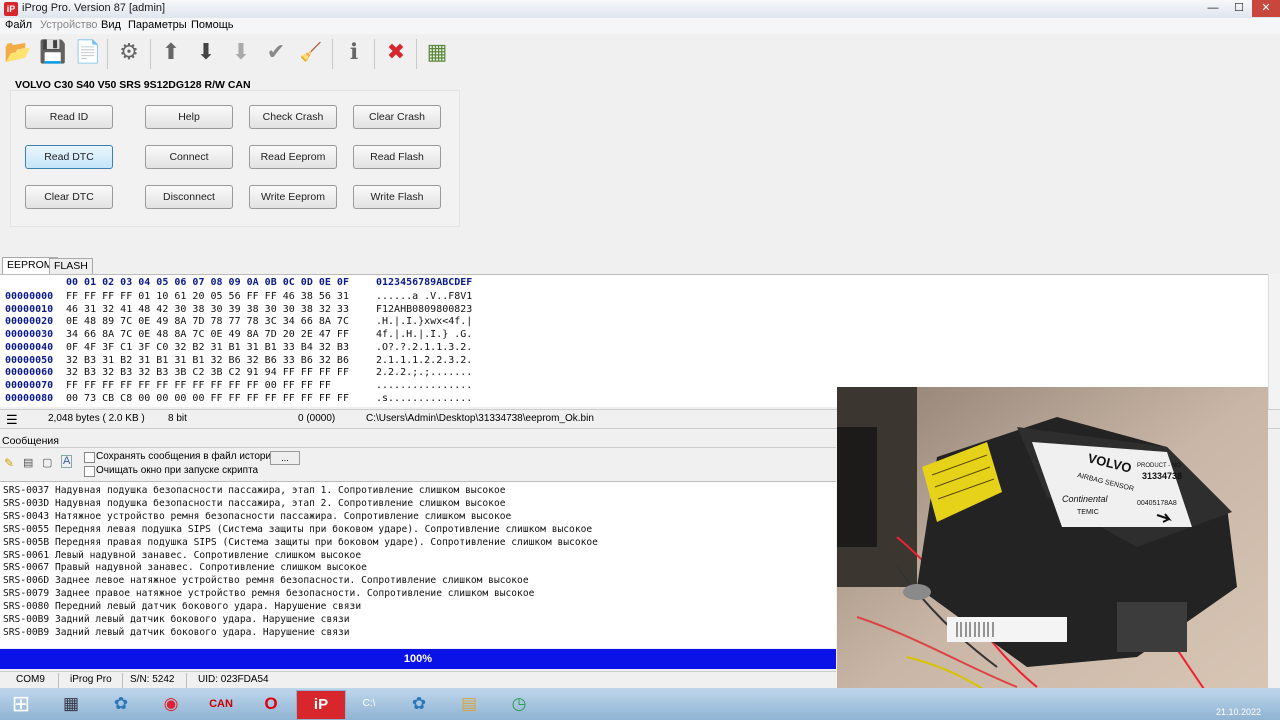  I want to click on hex-scrollbar, so click(1274, 341).